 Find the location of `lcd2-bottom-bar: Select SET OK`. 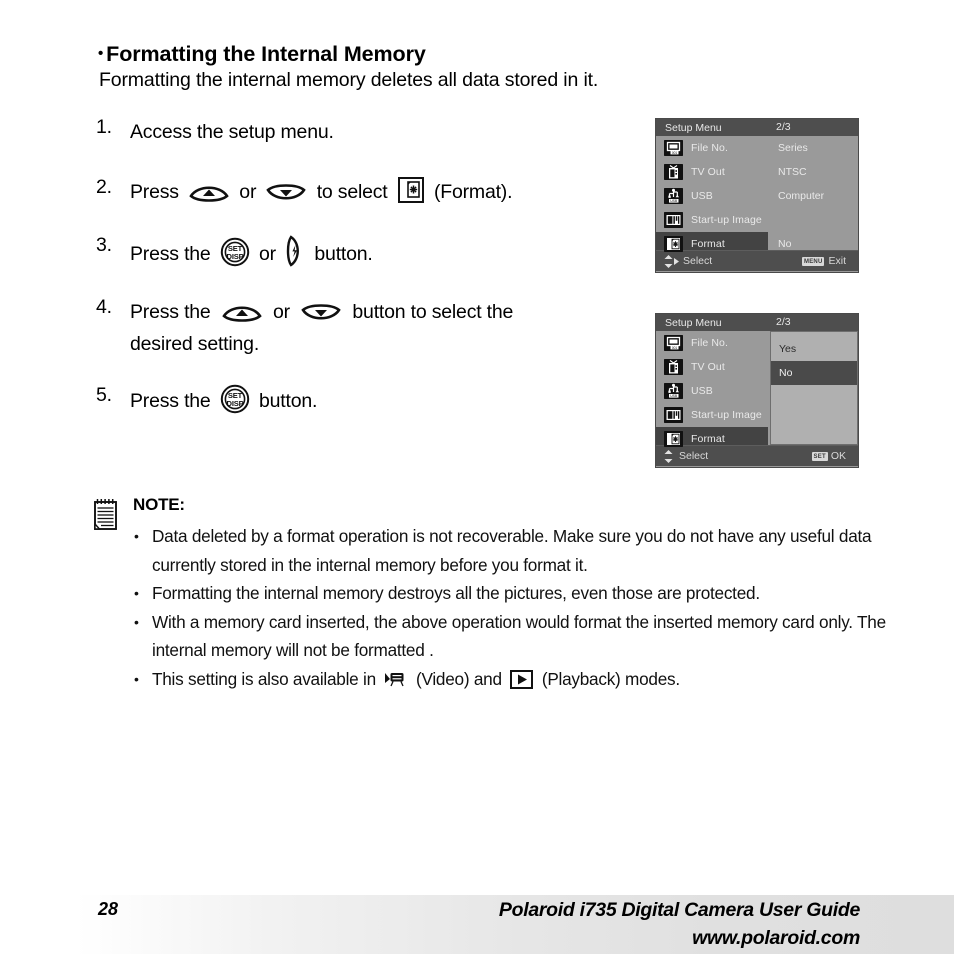

lcd2-bottom-bar: Select SET OK is located at coordinates (757, 455).